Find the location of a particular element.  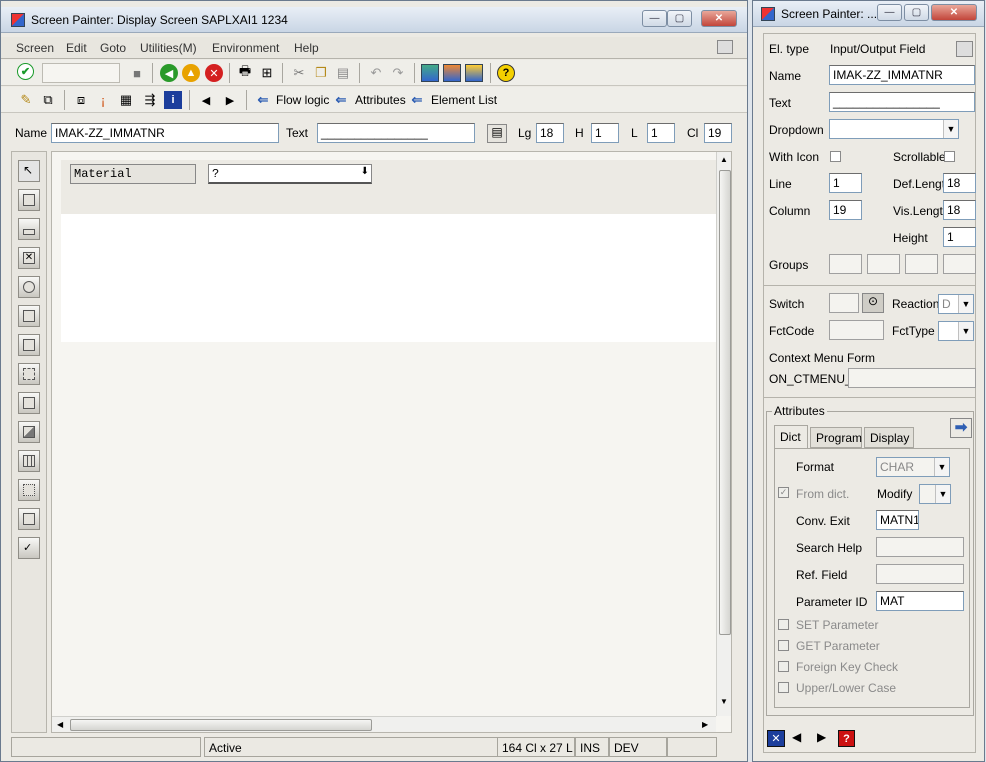

cancel-icon: ✕ is located at coordinates (214, 73).